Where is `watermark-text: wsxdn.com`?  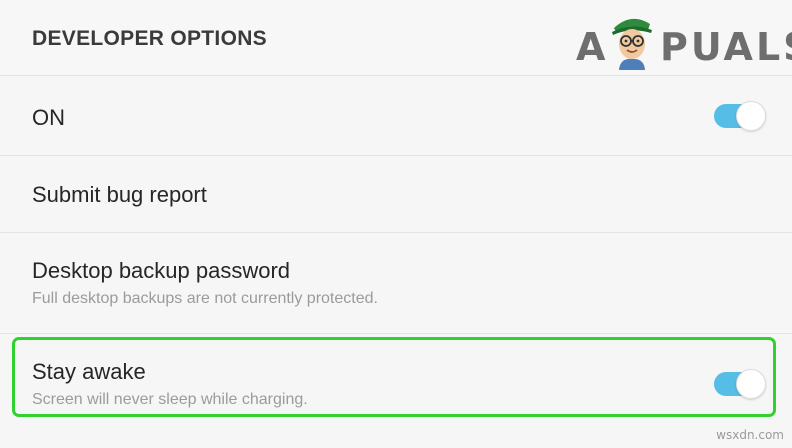 watermark-text: wsxdn.com is located at coordinates (750, 435).